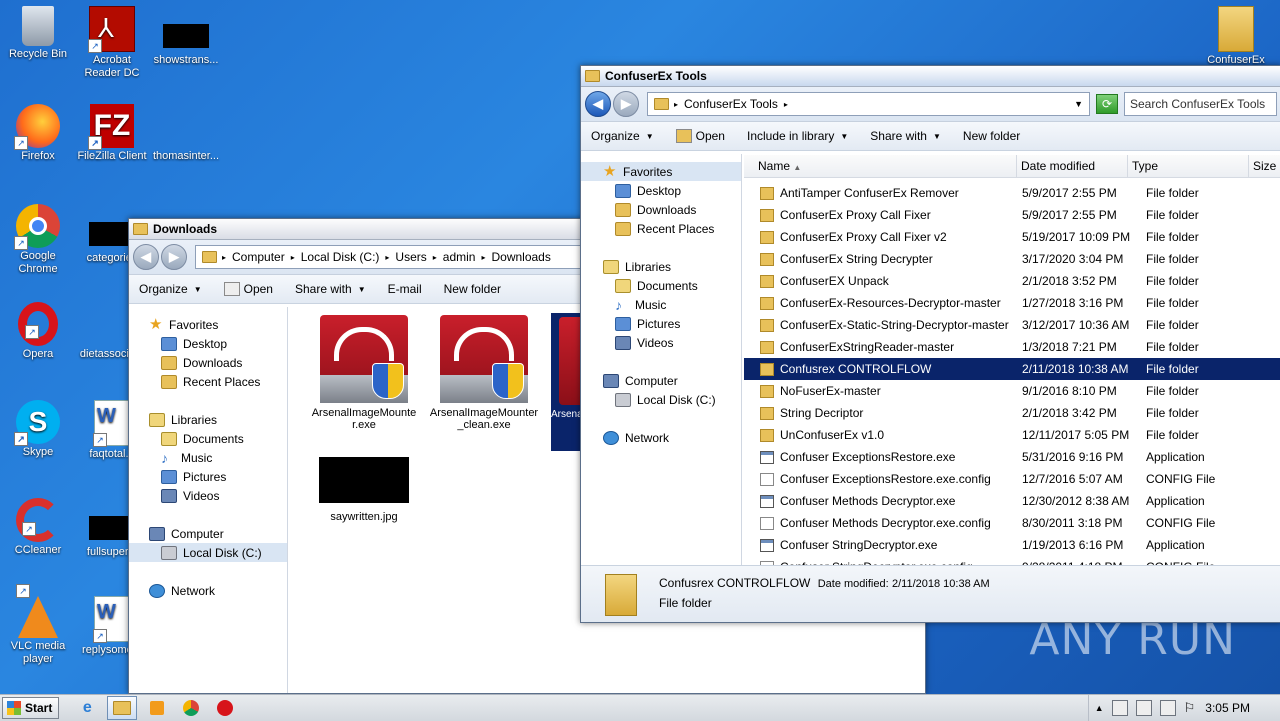 This screenshot has height=721, width=1280. What do you see at coordinates (405, 289) in the screenshot?
I see `email-button: E-mail` at bounding box center [405, 289].